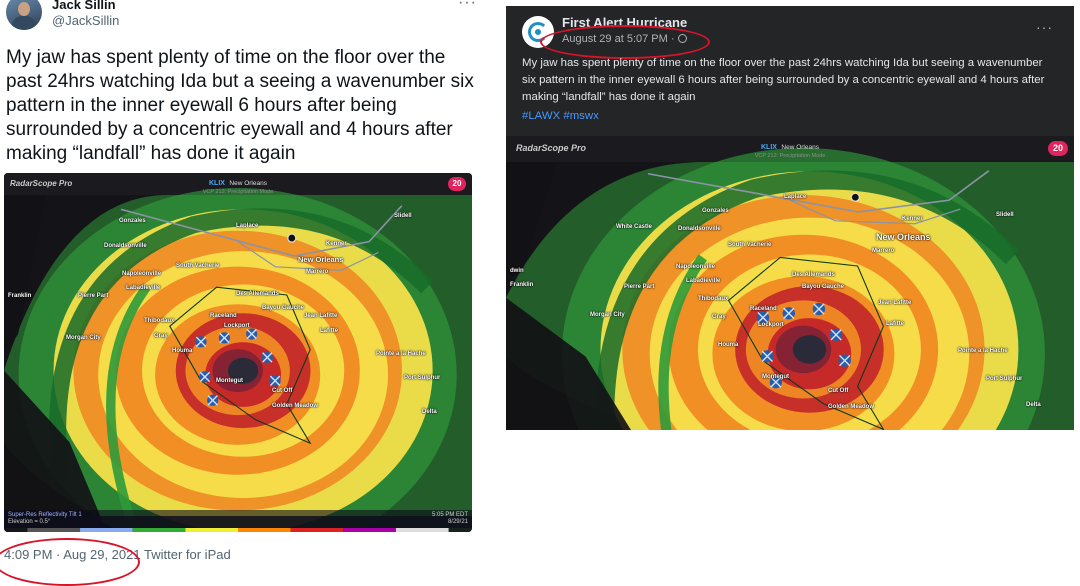  I want to click on logo-dot-icon, so click(538, 32).